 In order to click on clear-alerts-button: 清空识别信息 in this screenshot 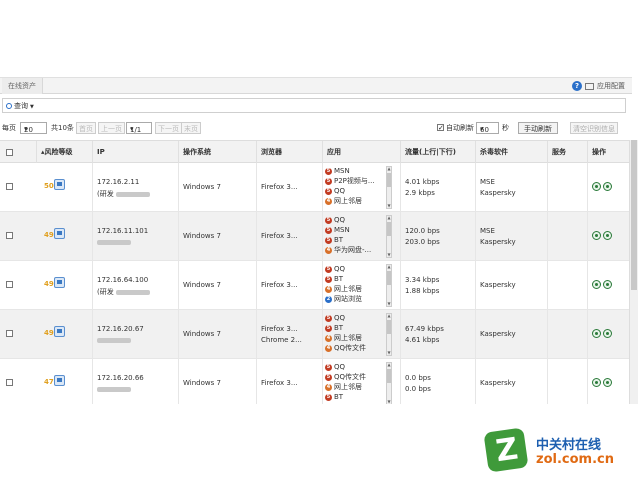, I will do `click(594, 128)`.